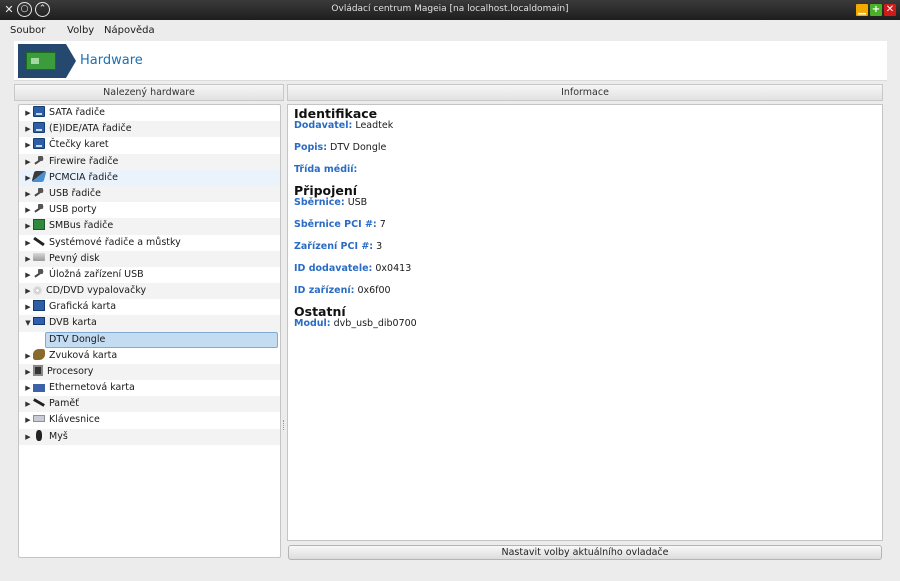  What do you see at coordinates (149, 275) in the screenshot?
I see `tree-item-usb-storage: ▶ Úložná zařízení USB` at bounding box center [149, 275].